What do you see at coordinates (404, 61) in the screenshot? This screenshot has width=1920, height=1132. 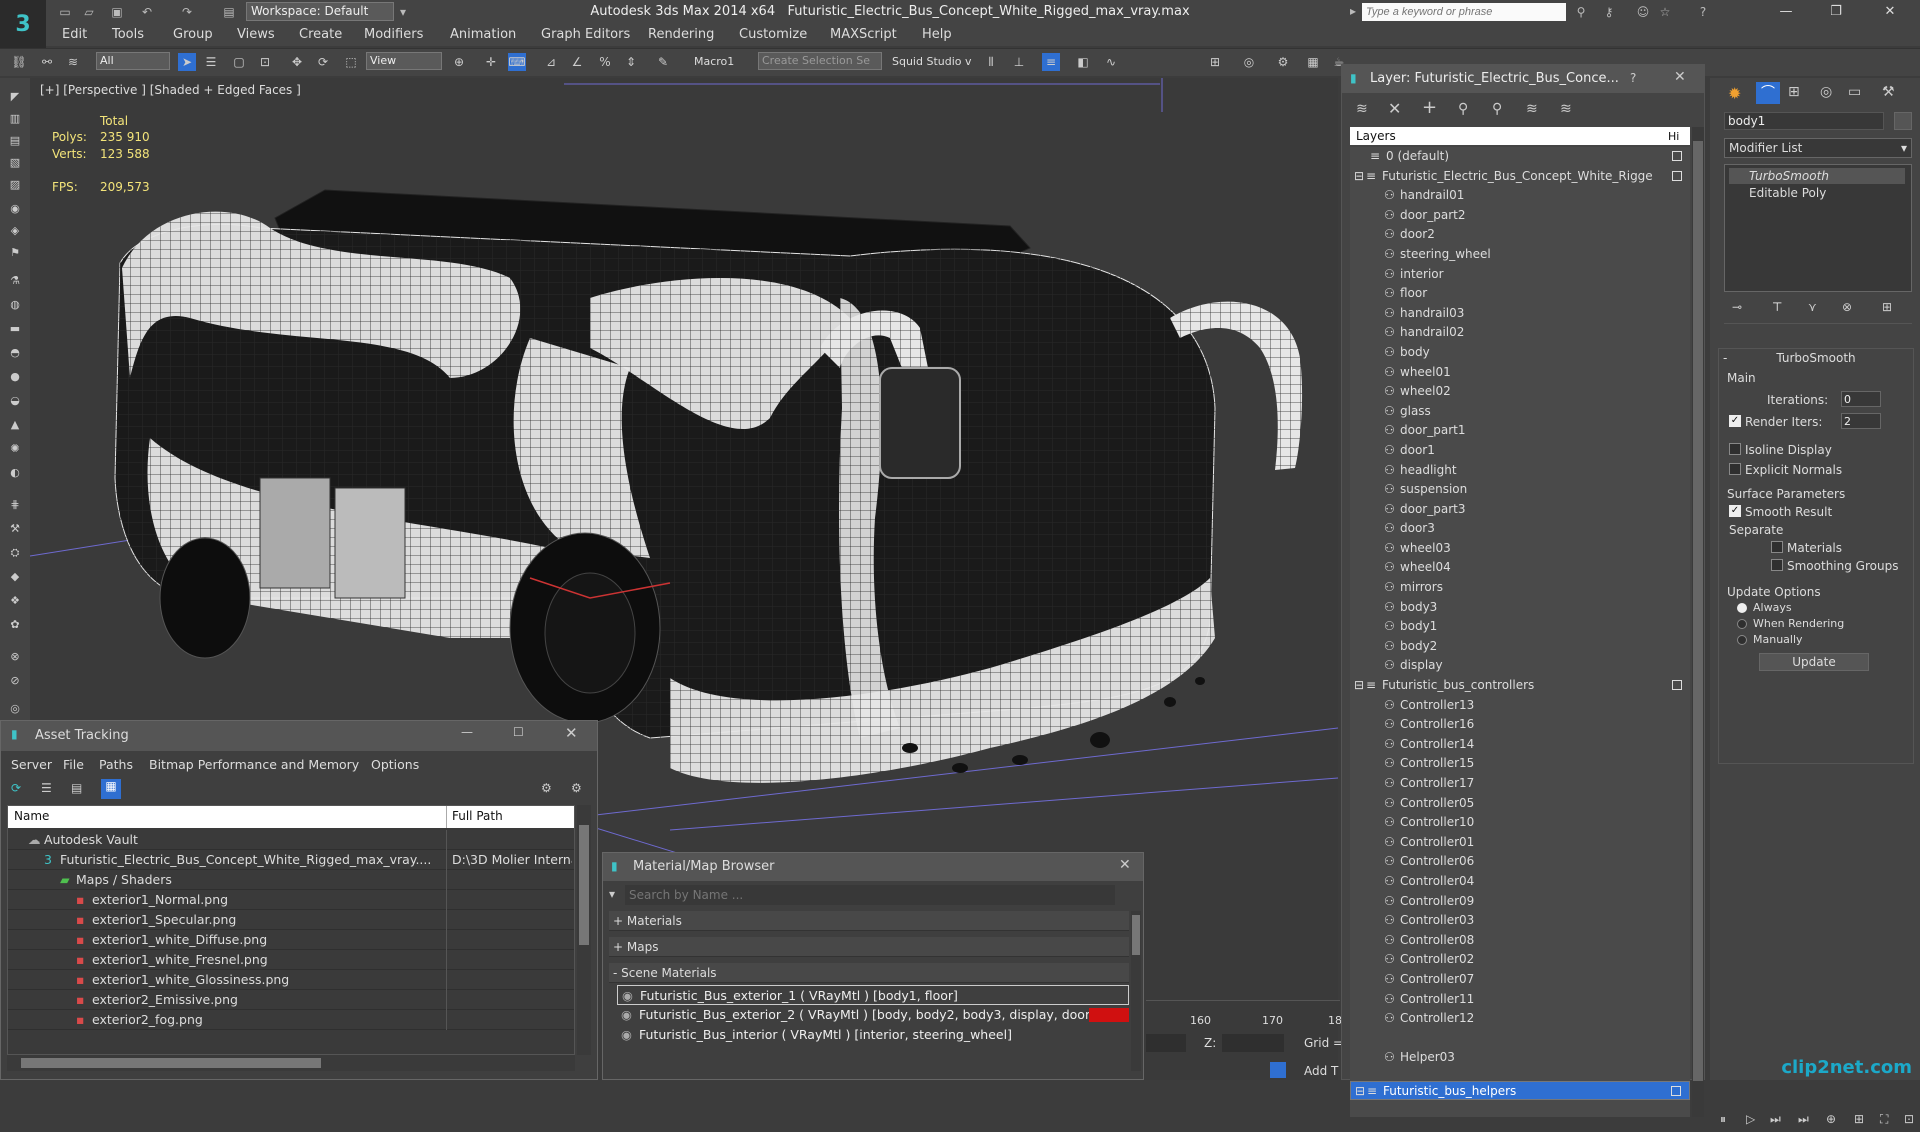 I see `reference-coord-dropdown: View` at bounding box center [404, 61].